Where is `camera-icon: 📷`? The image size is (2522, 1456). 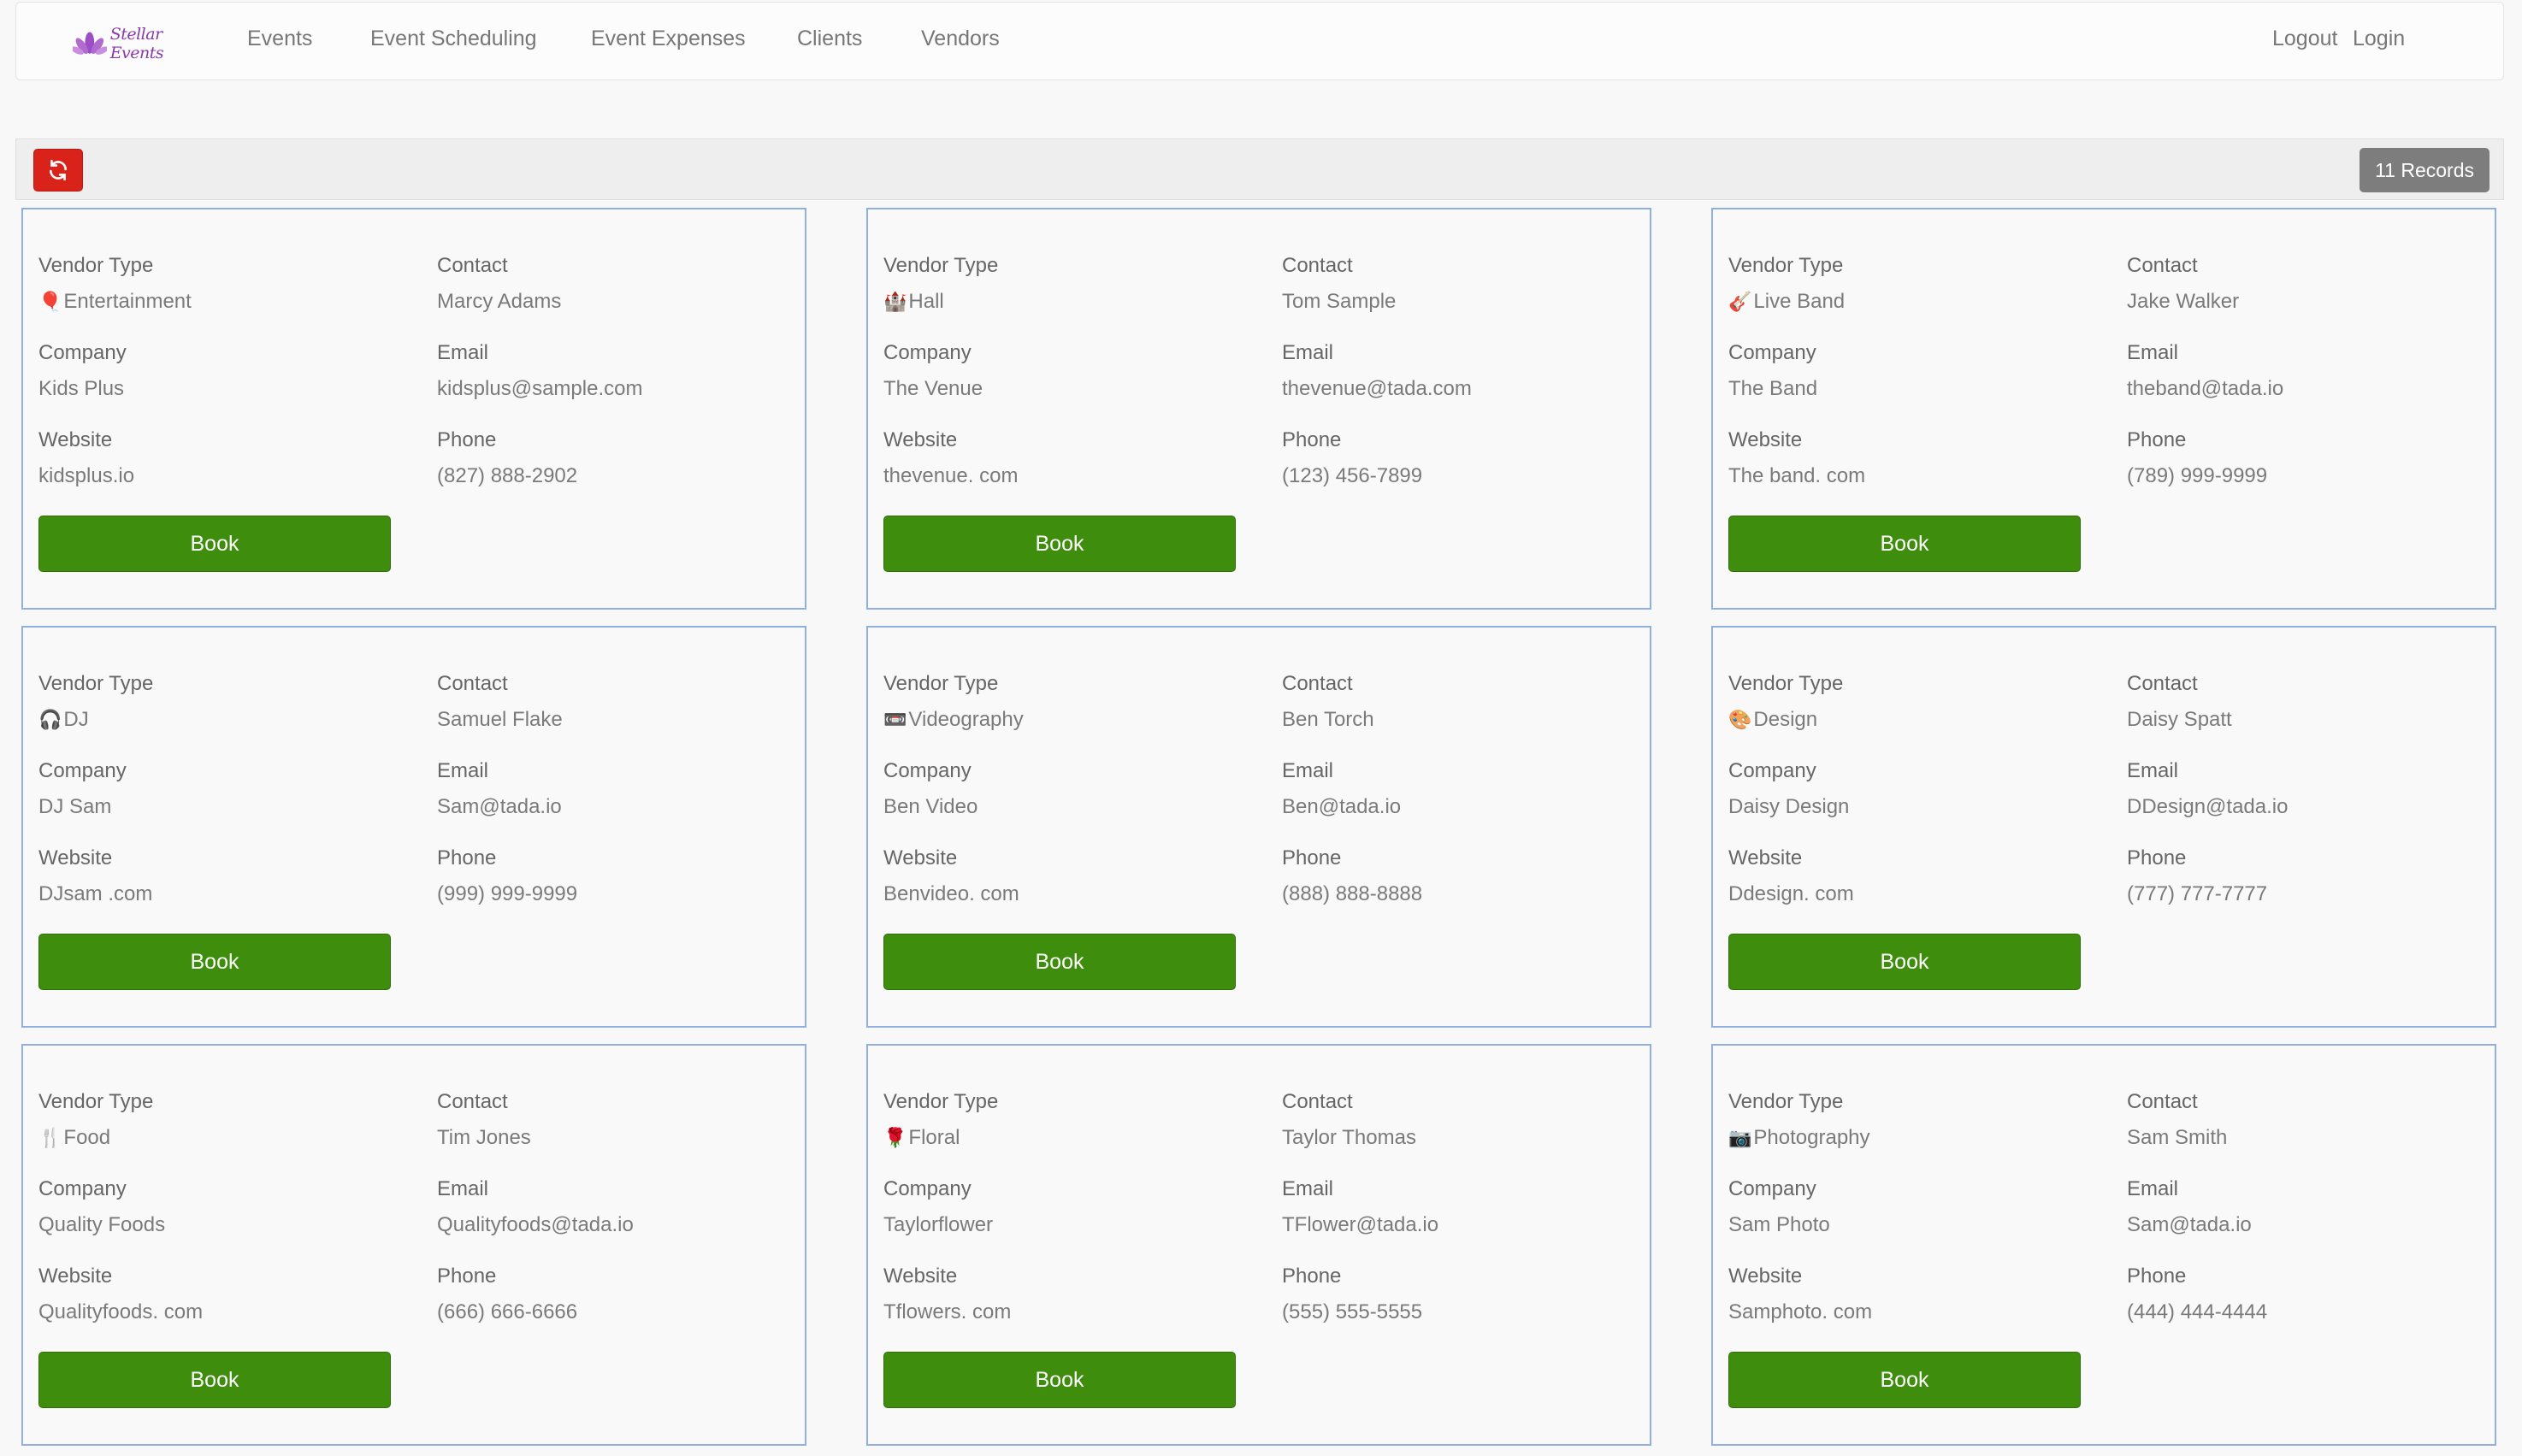
camera-icon: 📷 is located at coordinates (1740, 1137).